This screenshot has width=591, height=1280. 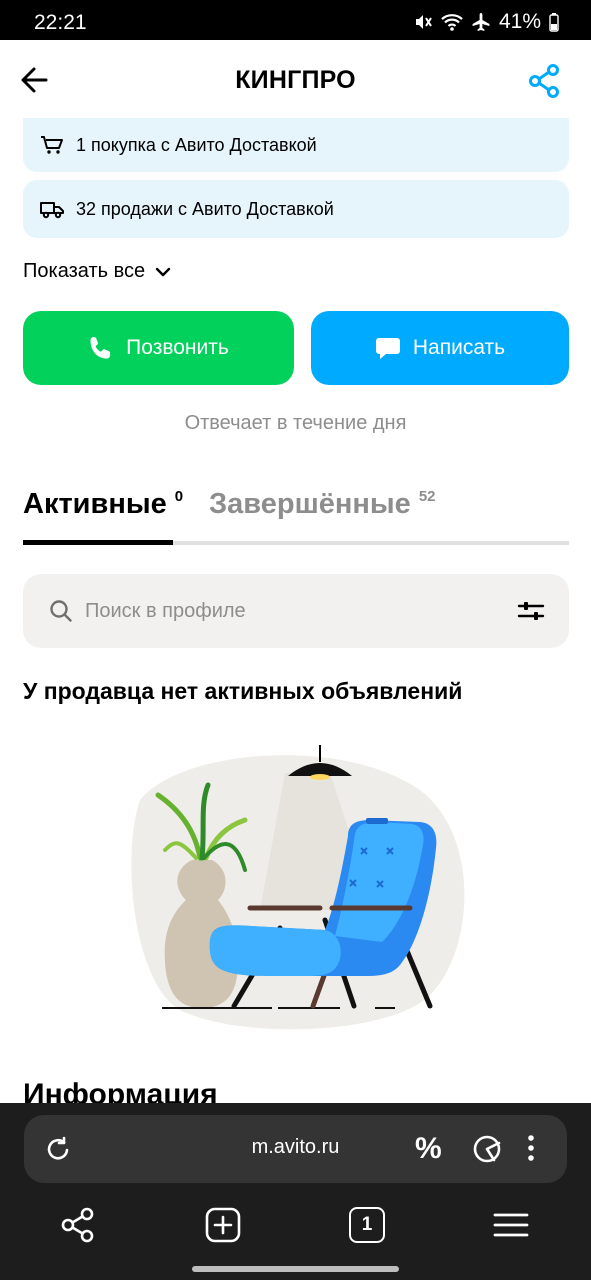 I want to click on message-label: Написать, so click(x=459, y=347).